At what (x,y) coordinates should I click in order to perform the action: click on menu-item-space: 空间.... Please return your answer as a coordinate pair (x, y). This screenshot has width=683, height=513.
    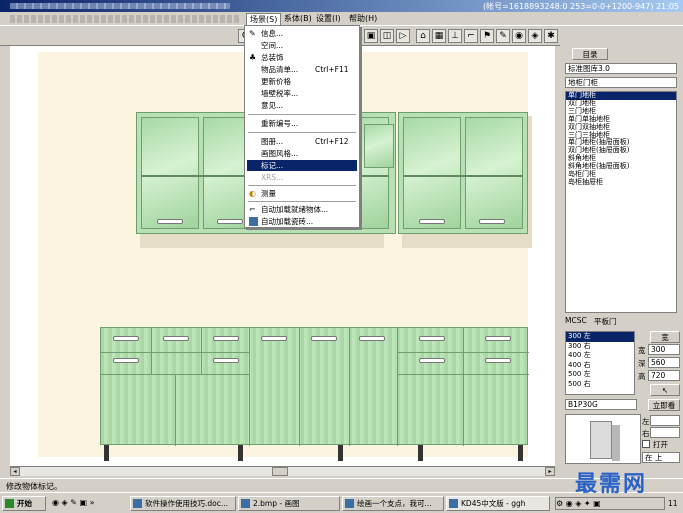
    Looking at the image, I should click on (302, 45).